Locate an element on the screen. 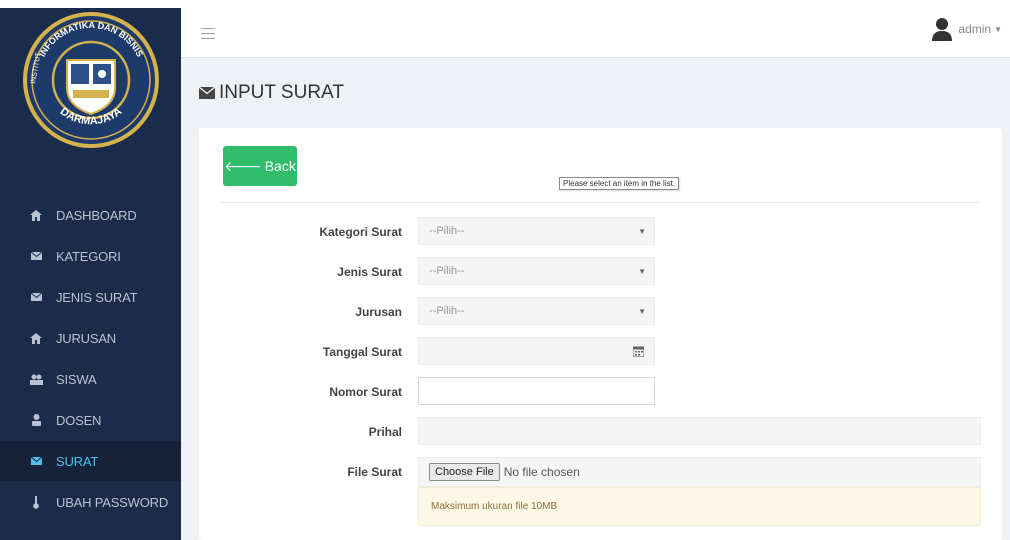 The image size is (1010, 540). user-icon is located at coordinates (36, 420).